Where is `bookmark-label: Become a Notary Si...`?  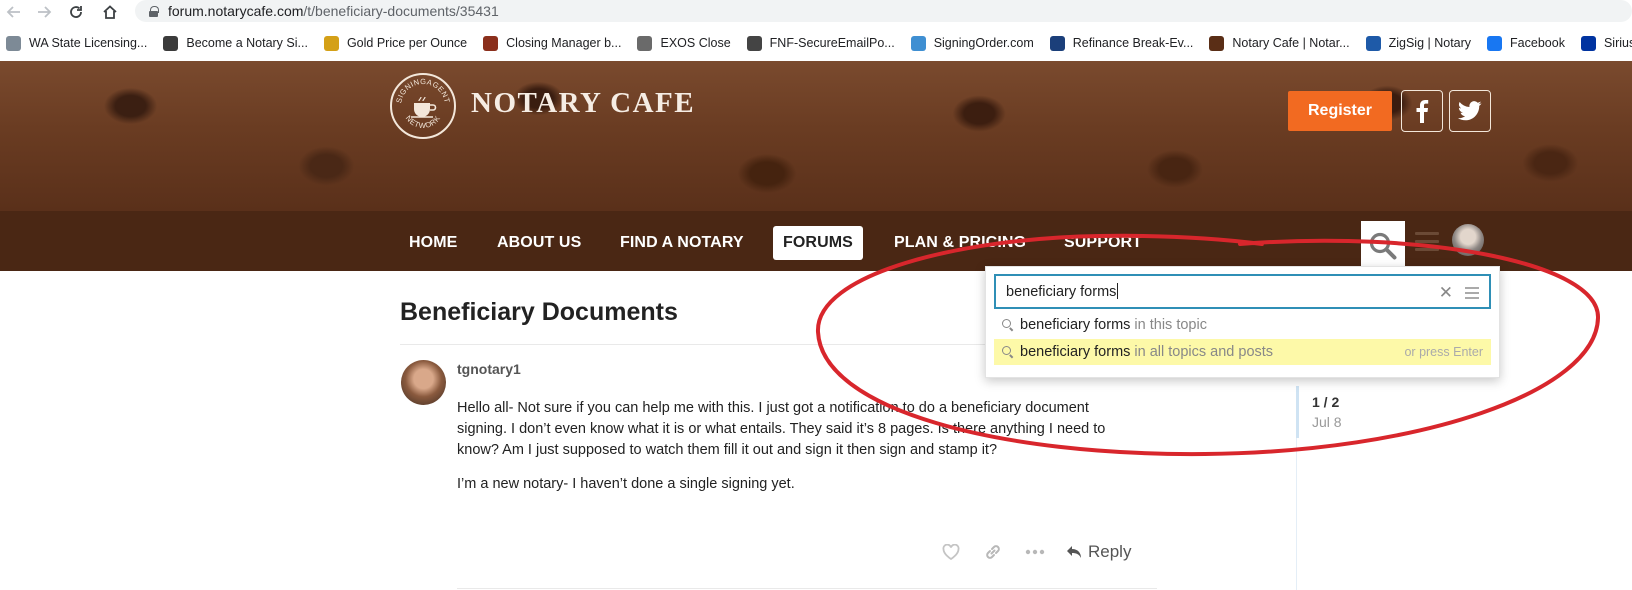
bookmark-label: Become a Notary Si... is located at coordinates (247, 43).